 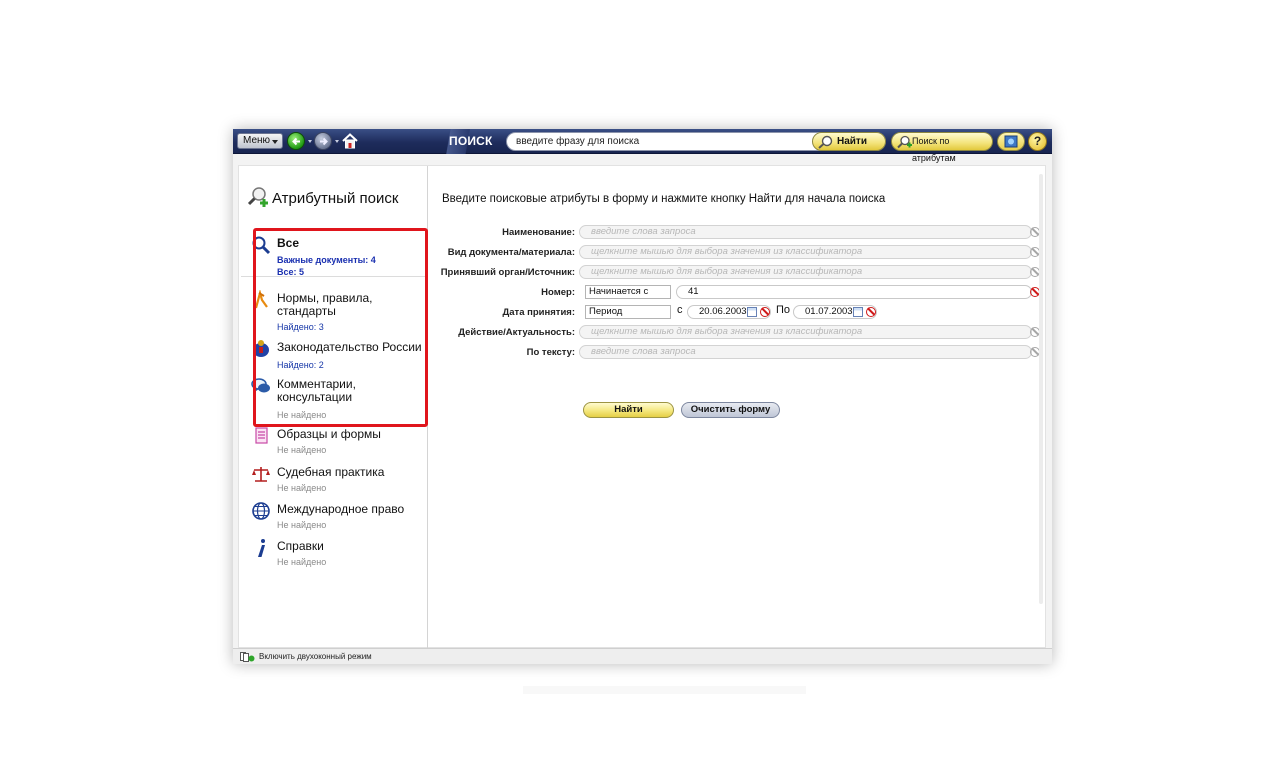 I want to click on category-label: Справки, so click(x=300, y=546).